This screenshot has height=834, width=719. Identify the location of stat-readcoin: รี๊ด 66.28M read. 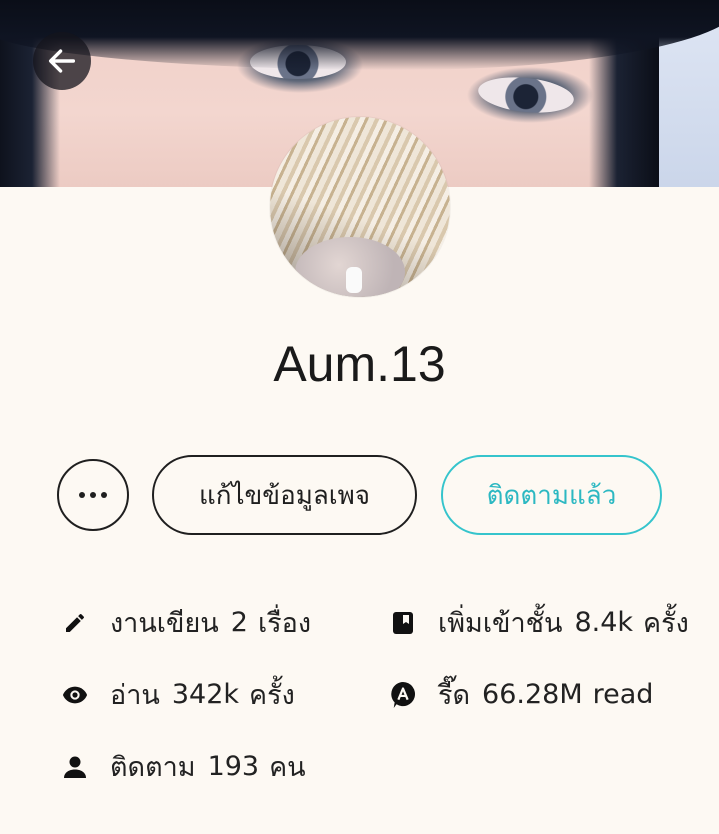
(521, 694).